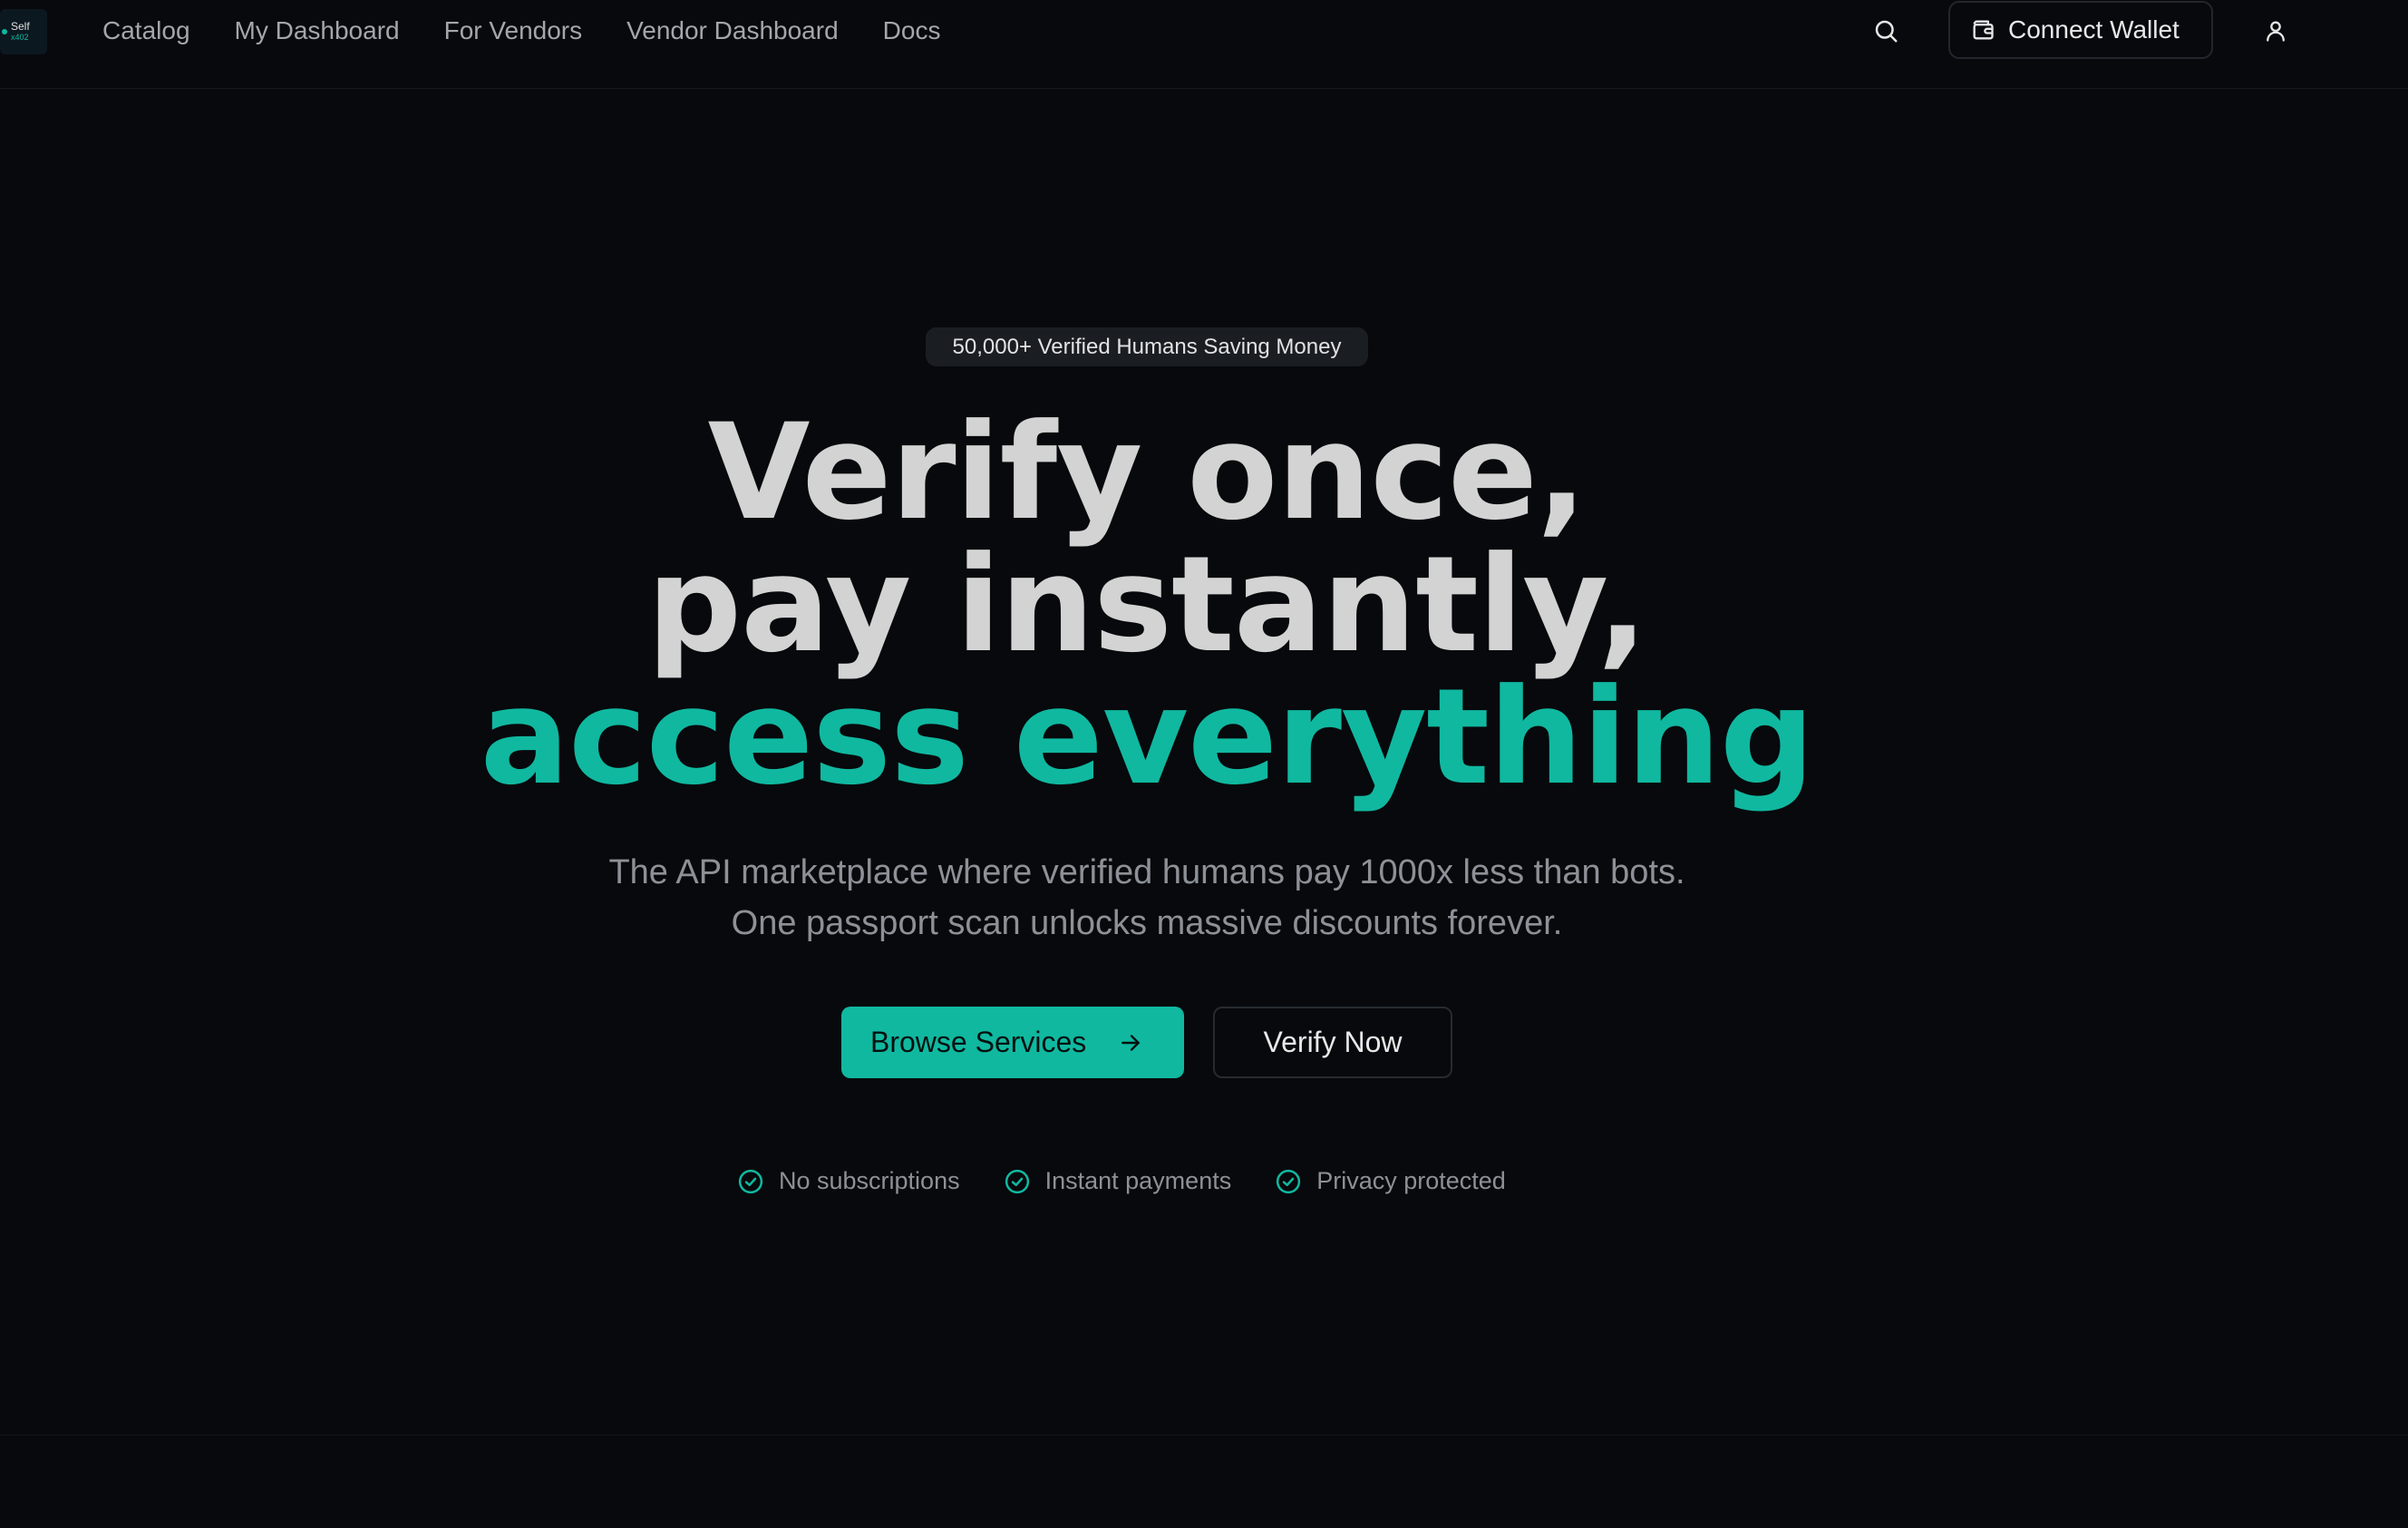 The image size is (2408, 1528). I want to click on verify-now-label: Verify Now, so click(1333, 1042).